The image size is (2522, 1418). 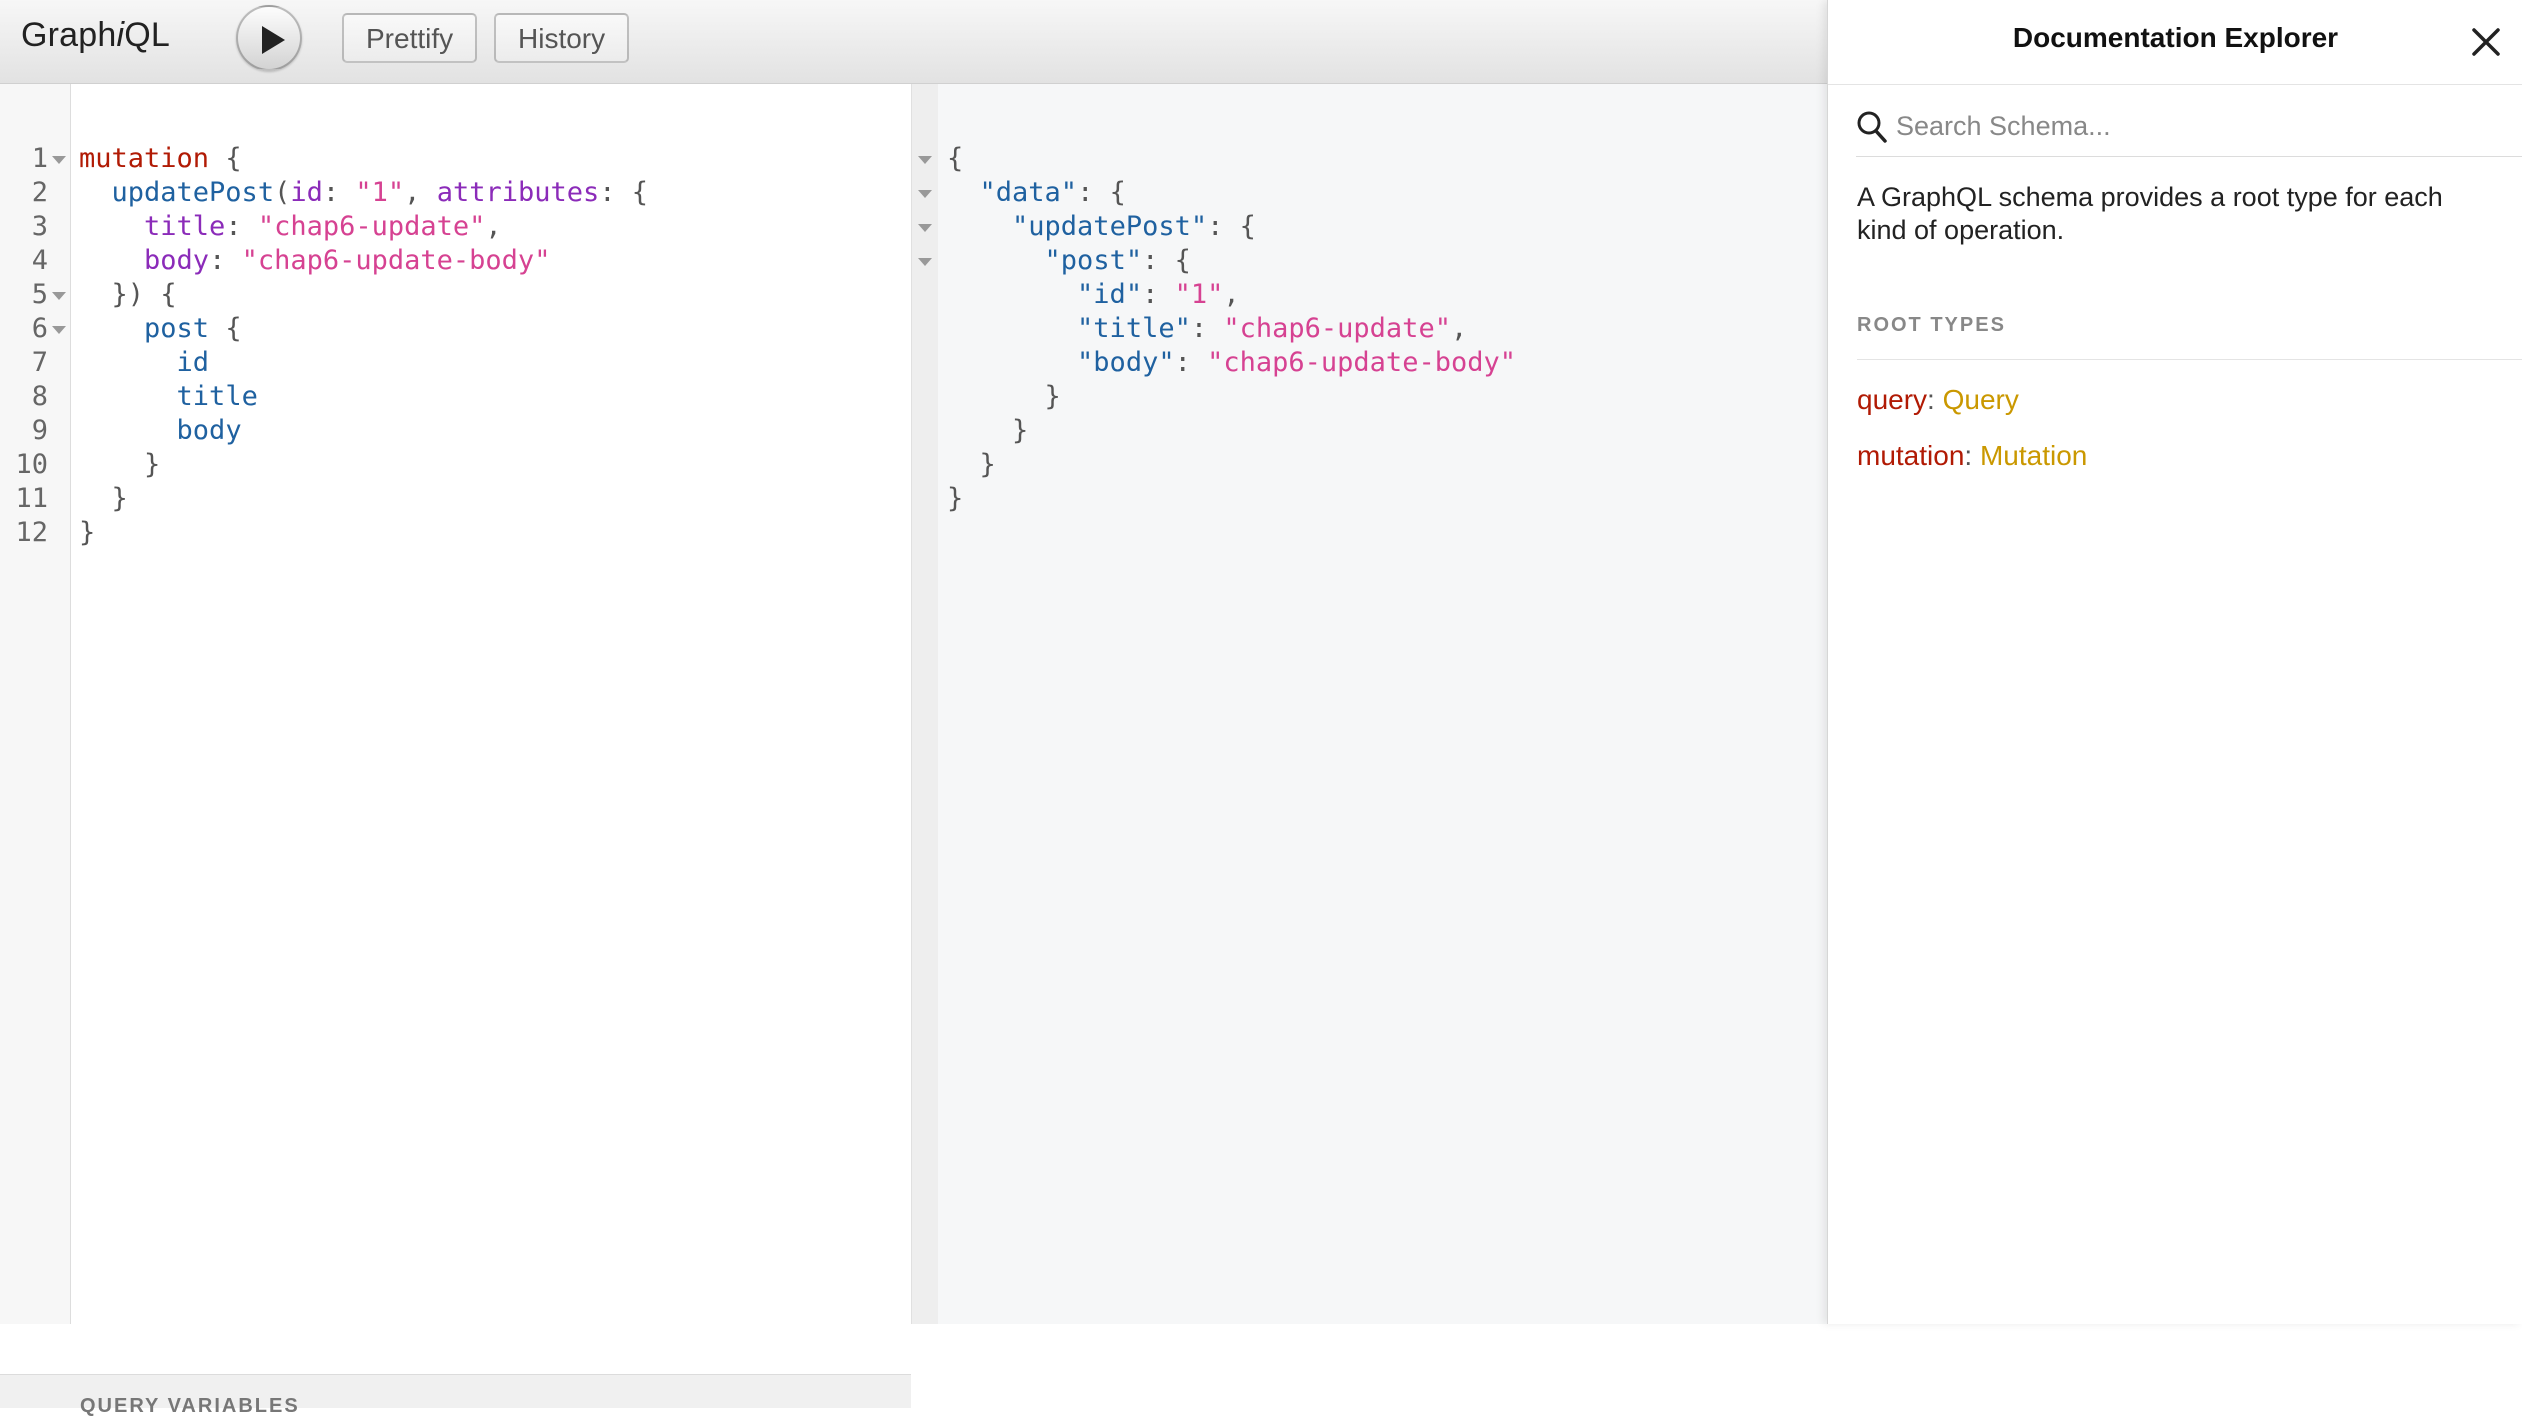 What do you see at coordinates (39, 362) in the screenshot?
I see `line-number: 7` at bounding box center [39, 362].